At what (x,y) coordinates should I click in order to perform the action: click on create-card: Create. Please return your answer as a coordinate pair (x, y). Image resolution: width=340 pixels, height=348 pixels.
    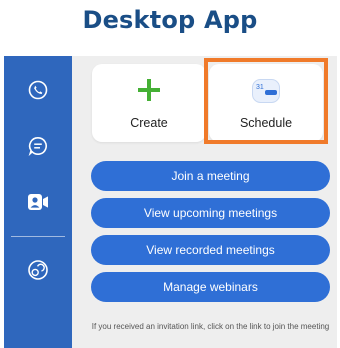
    Looking at the image, I should click on (149, 103).